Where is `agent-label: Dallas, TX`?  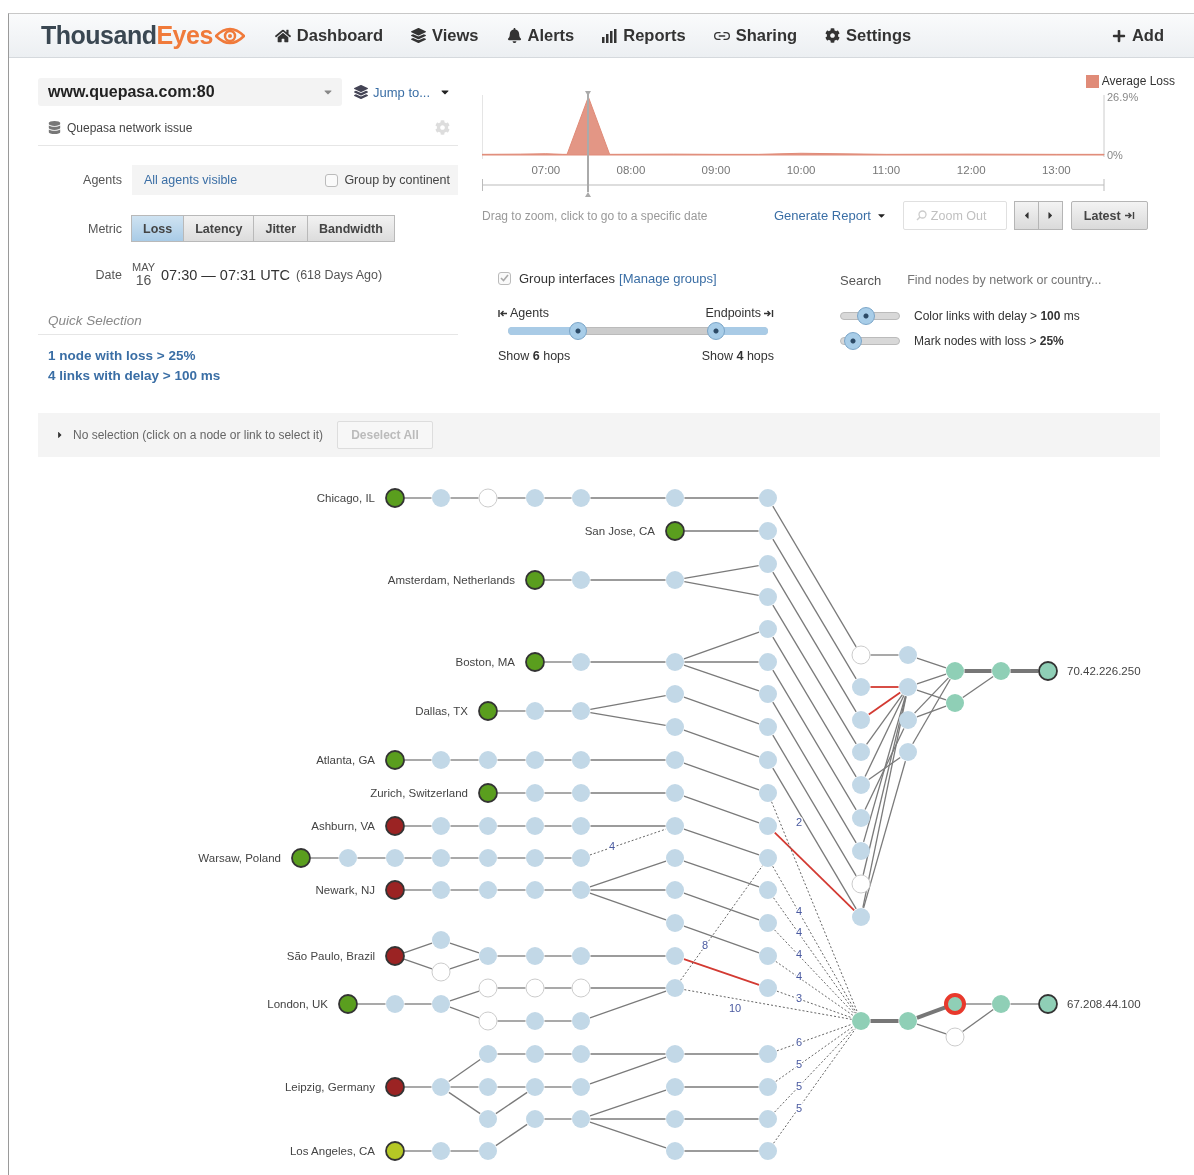 agent-label: Dallas, TX is located at coordinates (441, 711).